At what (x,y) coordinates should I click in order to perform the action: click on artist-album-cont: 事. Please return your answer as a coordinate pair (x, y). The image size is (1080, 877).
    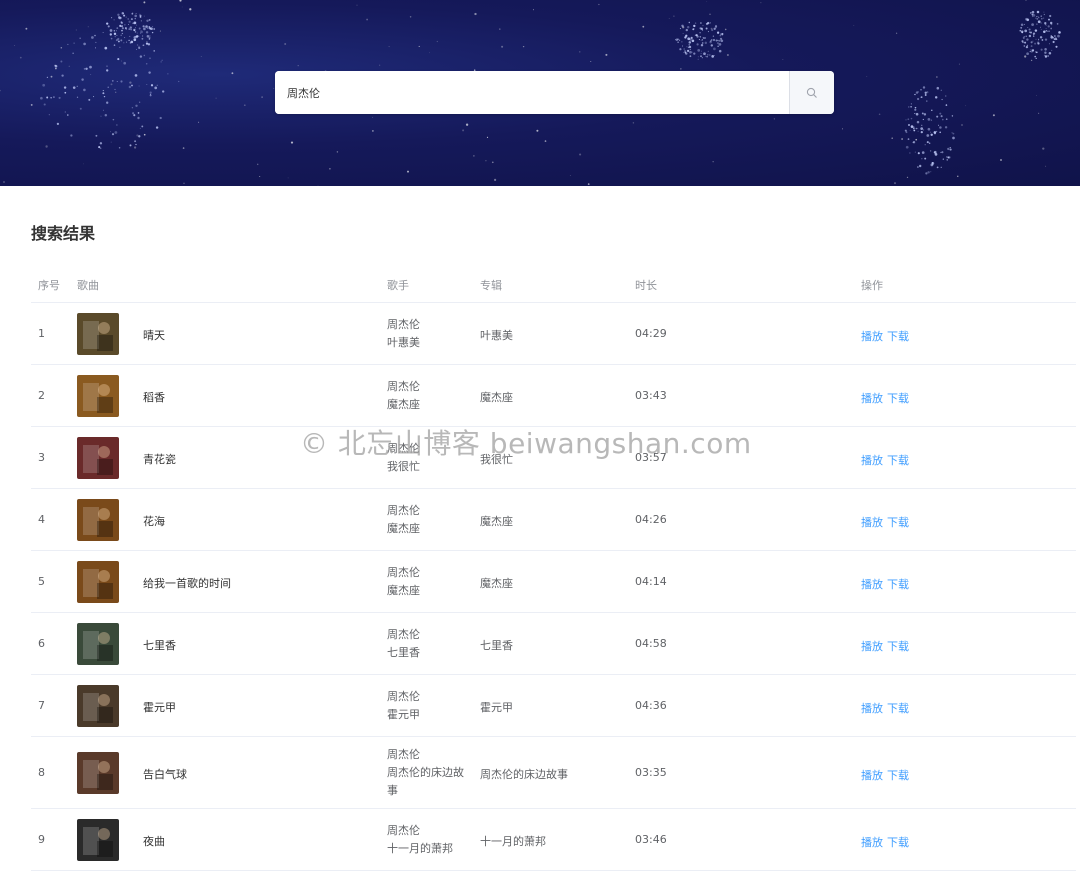
    Looking at the image, I should click on (392, 790).